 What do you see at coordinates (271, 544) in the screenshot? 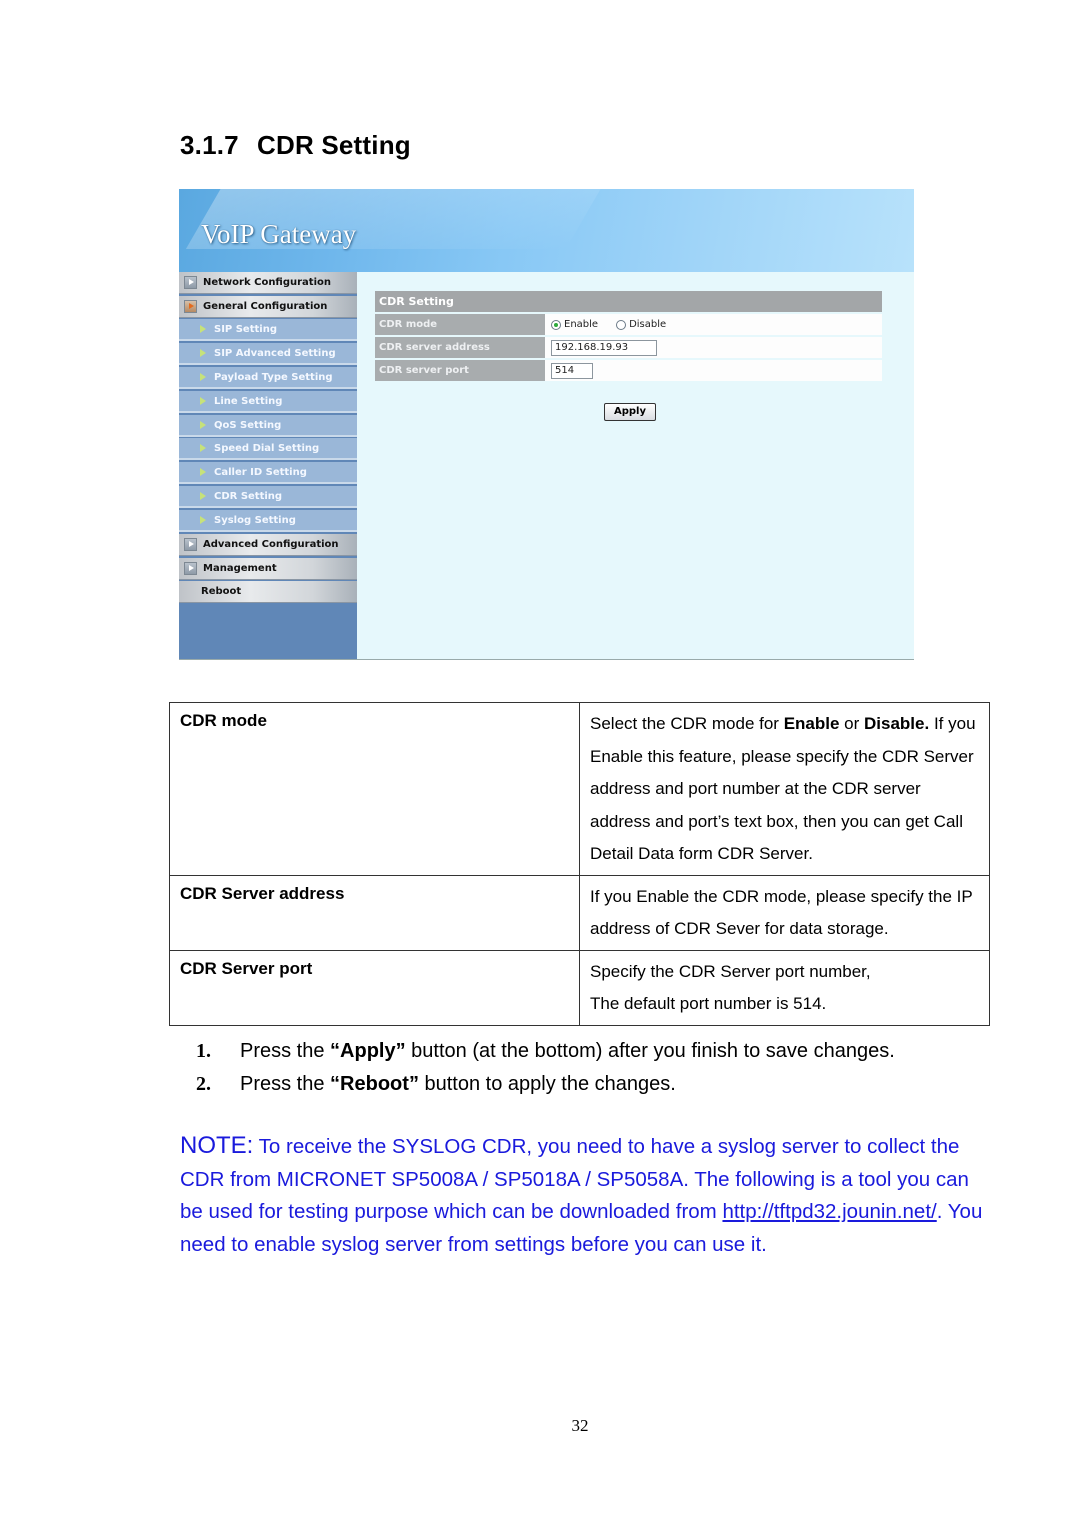
I see `sidebar-item-label: Advanced Configuration` at bounding box center [271, 544].